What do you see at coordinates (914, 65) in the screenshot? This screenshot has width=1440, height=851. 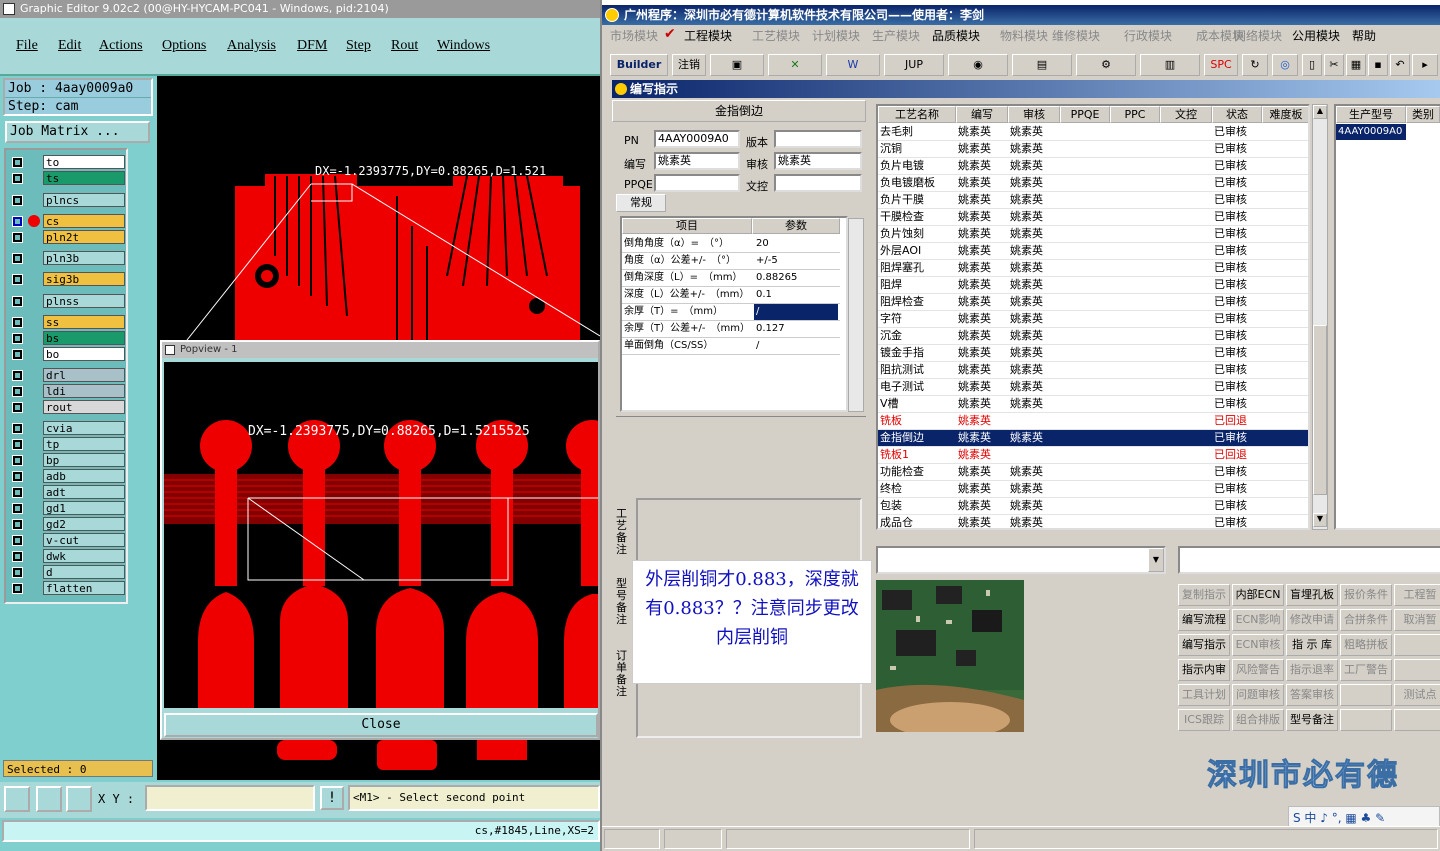 I see `jup-button: JUP` at bounding box center [914, 65].